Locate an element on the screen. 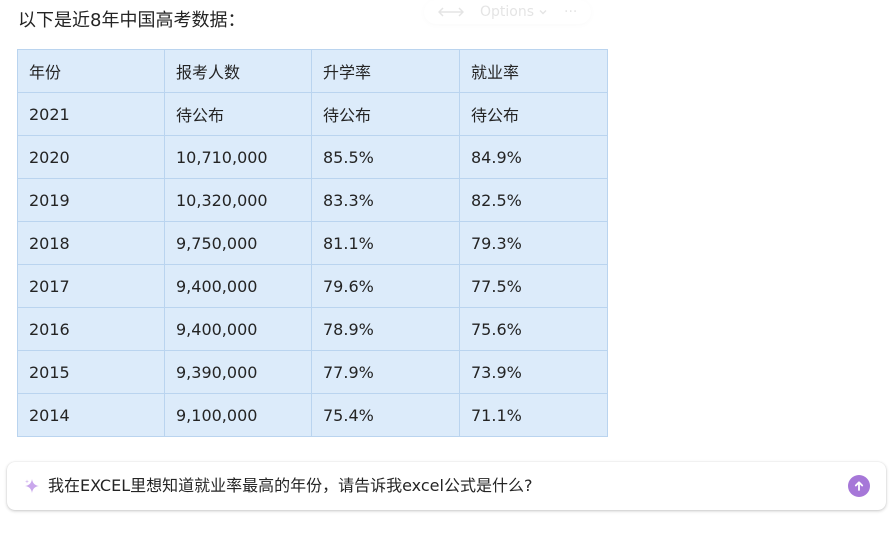 Image resolution: width=896 pixels, height=534 pixels. more-icon: ··· is located at coordinates (571, 12).